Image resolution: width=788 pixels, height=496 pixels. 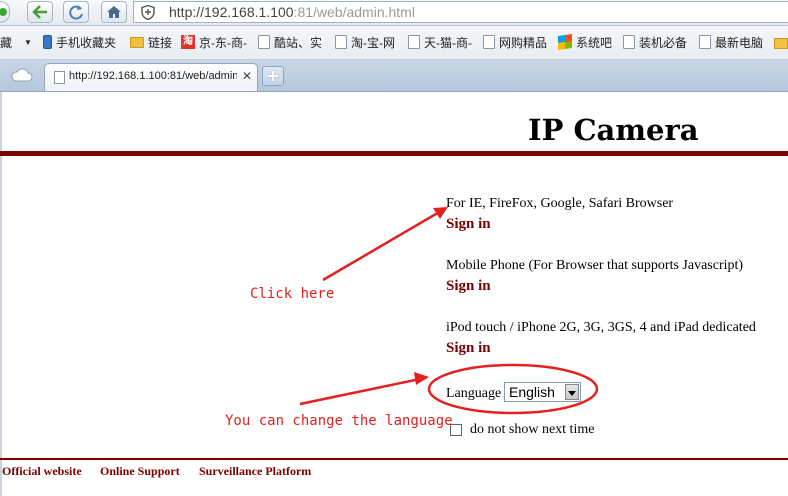 I want to click on header-divider, so click(x=394, y=153).